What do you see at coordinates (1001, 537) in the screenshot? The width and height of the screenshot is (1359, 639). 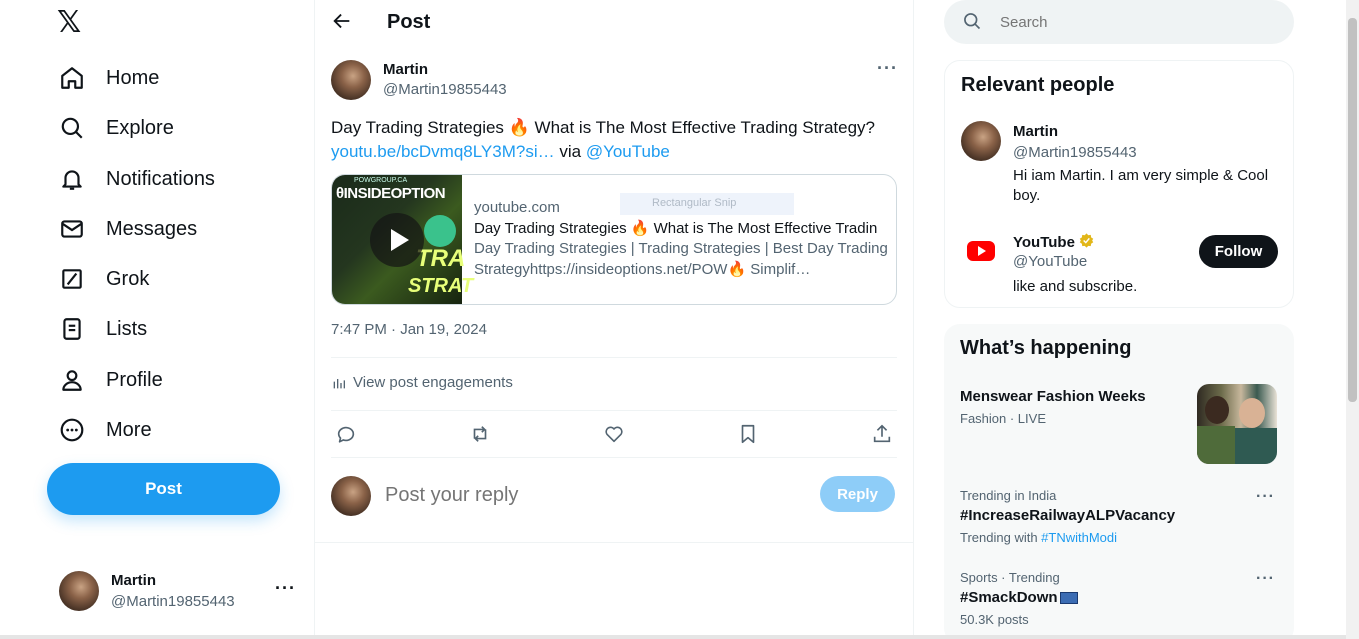 I see `trend-sub-text: Trending with` at bounding box center [1001, 537].